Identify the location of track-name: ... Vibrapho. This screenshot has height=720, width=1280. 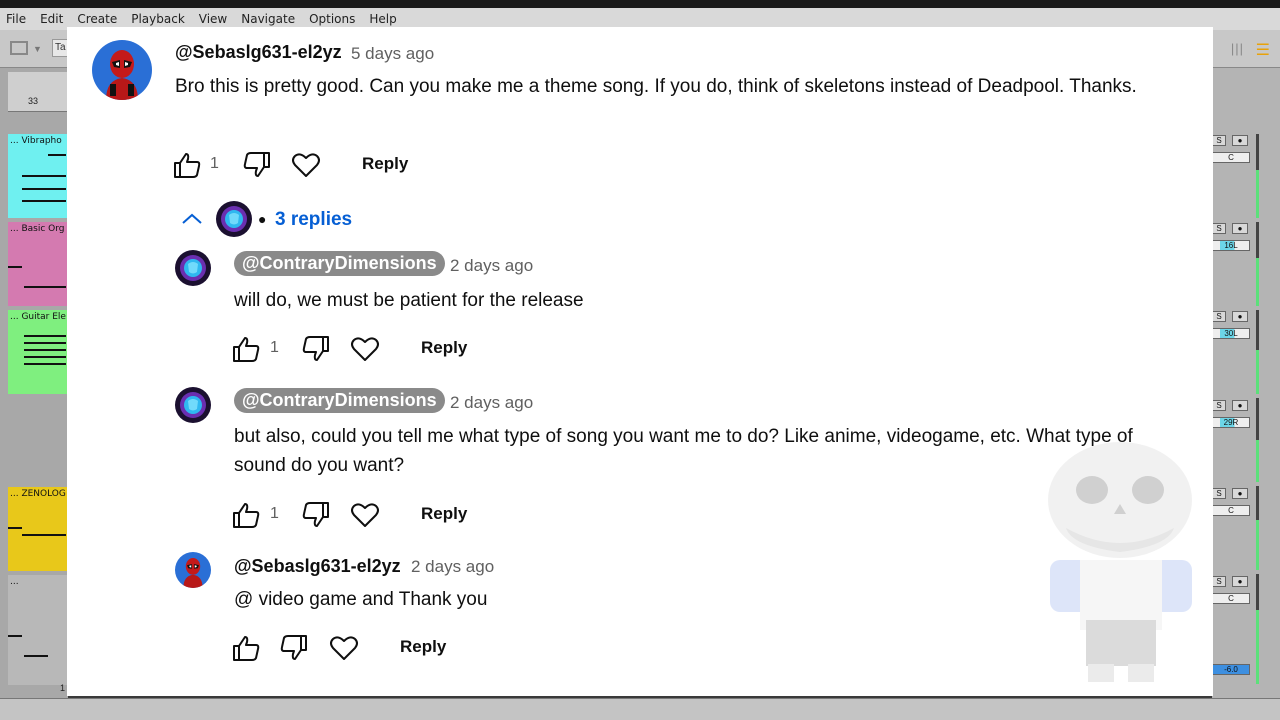
(36, 141).